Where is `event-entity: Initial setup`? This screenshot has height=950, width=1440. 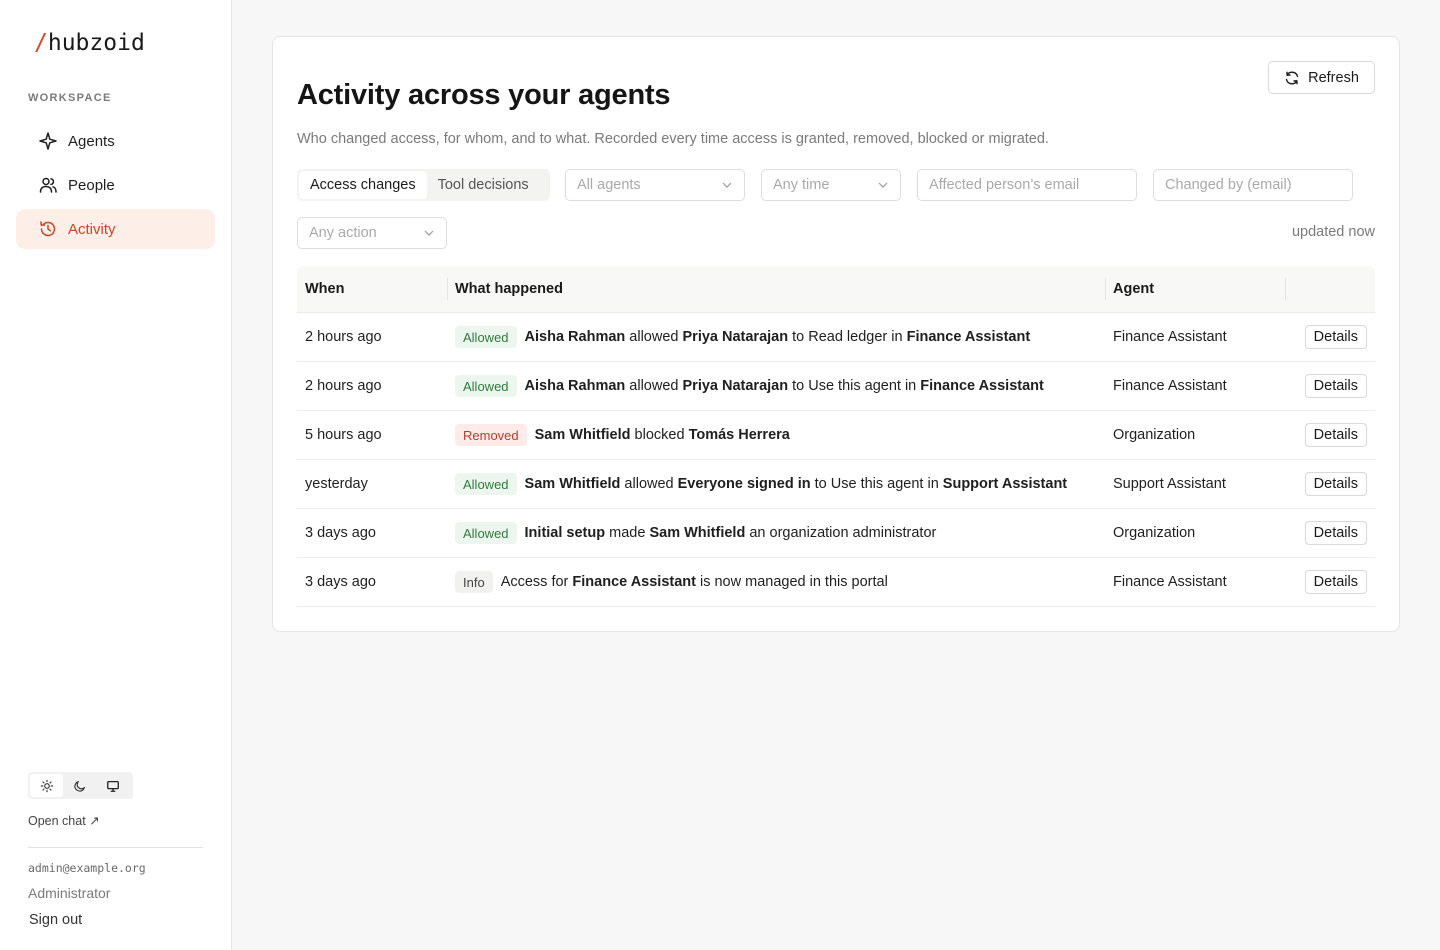 event-entity: Initial setup is located at coordinates (565, 533).